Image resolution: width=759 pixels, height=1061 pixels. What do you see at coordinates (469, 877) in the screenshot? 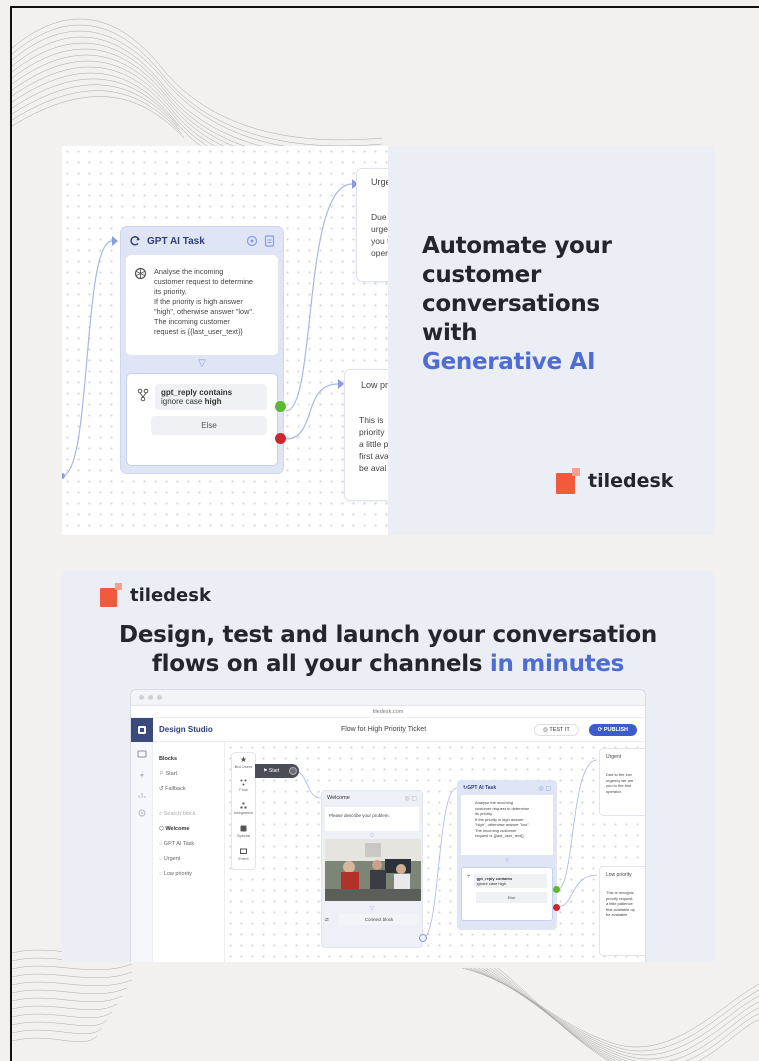
I see `branch-icon: ⑂` at bounding box center [469, 877].